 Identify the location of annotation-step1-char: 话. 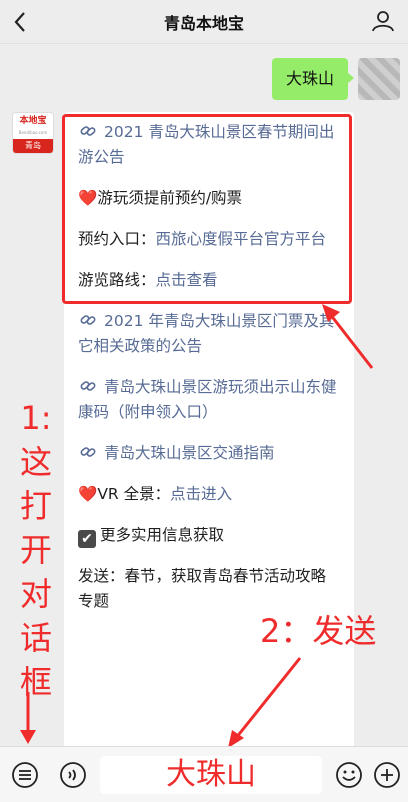
(35, 638).